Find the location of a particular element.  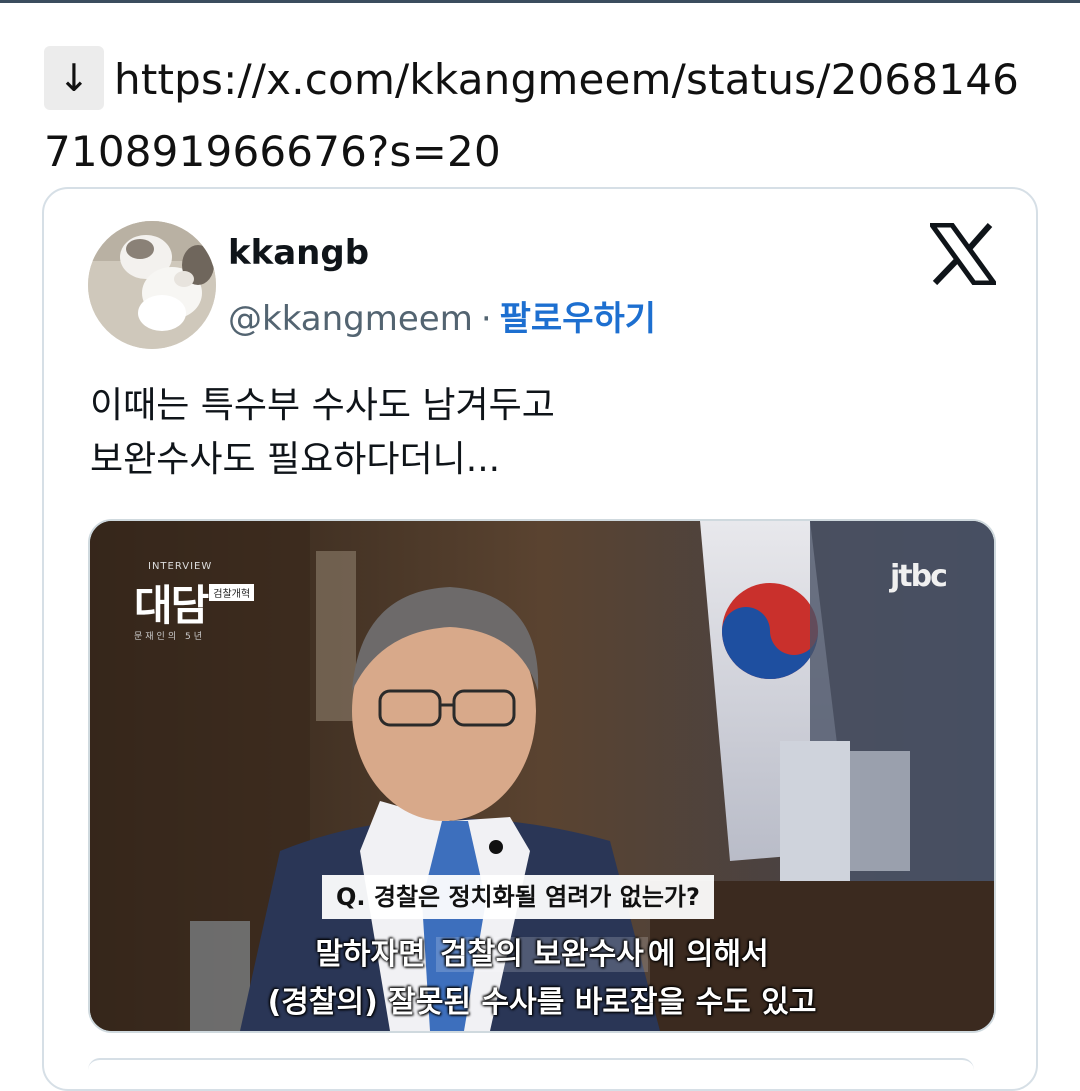

avatar is located at coordinates (152, 285).